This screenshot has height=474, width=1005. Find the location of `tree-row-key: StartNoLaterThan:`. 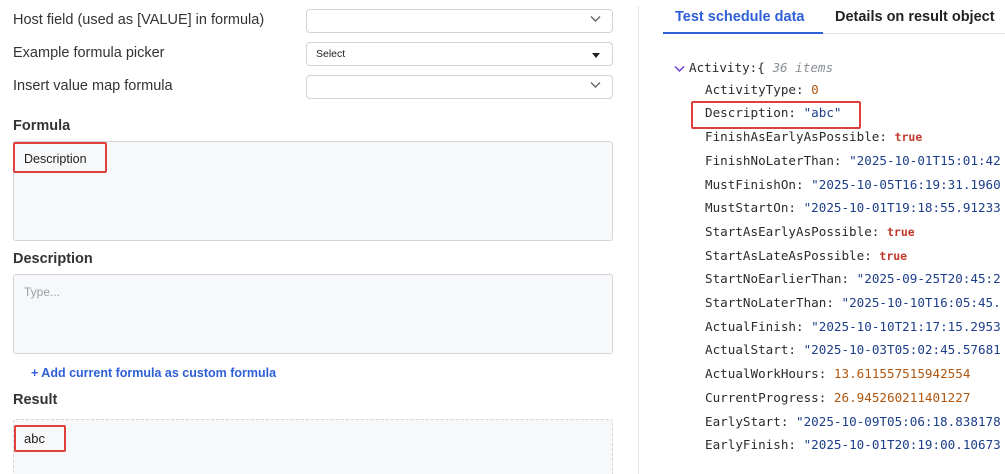

tree-row-key: StartNoLaterThan: is located at coordinates (769, 302).